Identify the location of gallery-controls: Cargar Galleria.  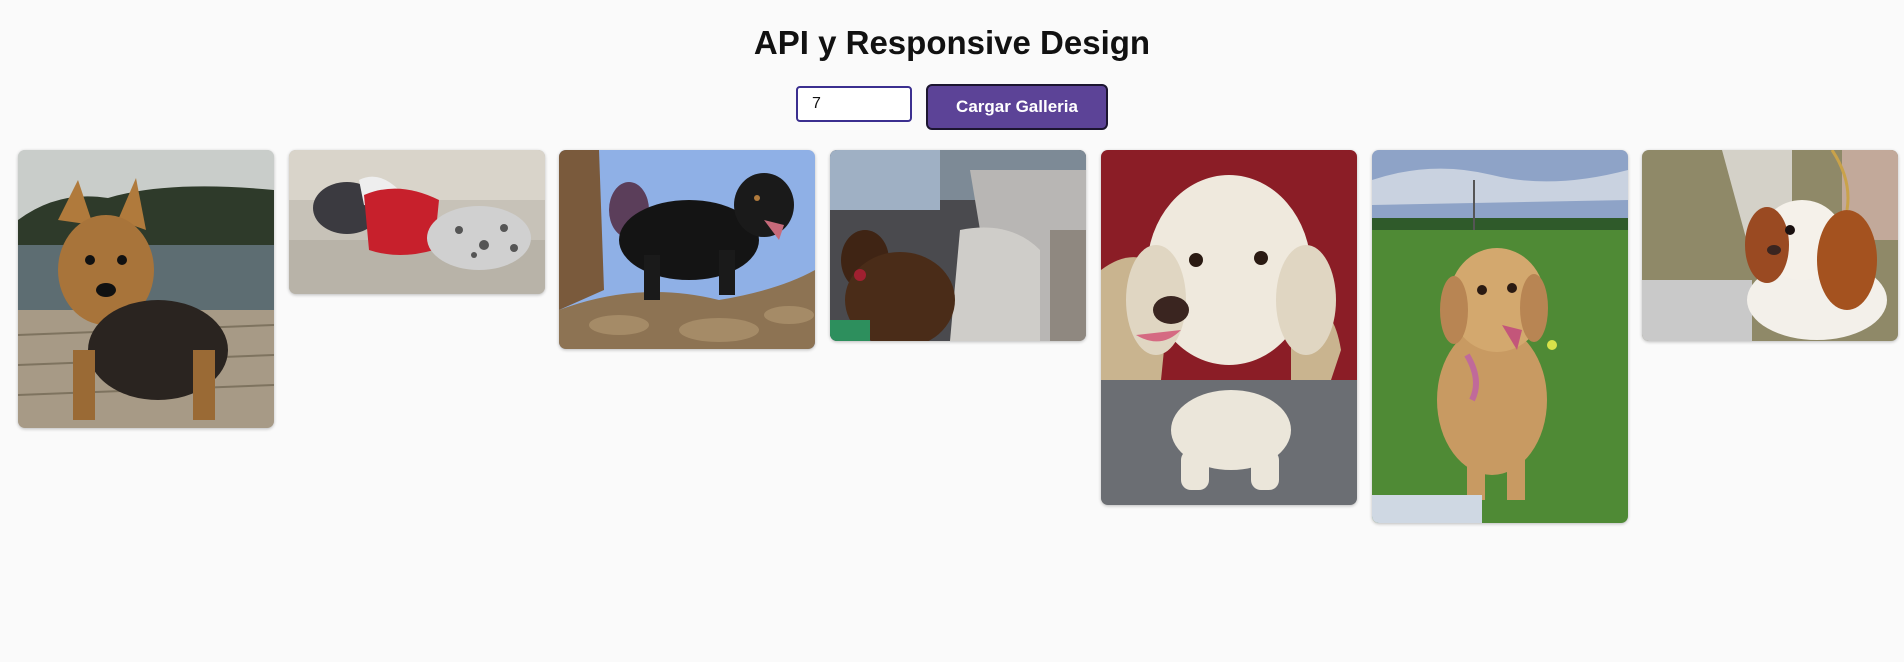
(952, 107).